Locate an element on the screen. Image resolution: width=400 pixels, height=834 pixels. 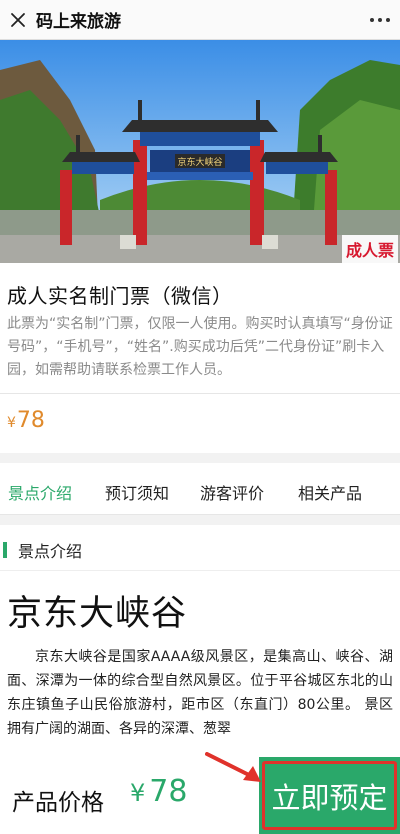
divider is located at coordinates (200, 393).